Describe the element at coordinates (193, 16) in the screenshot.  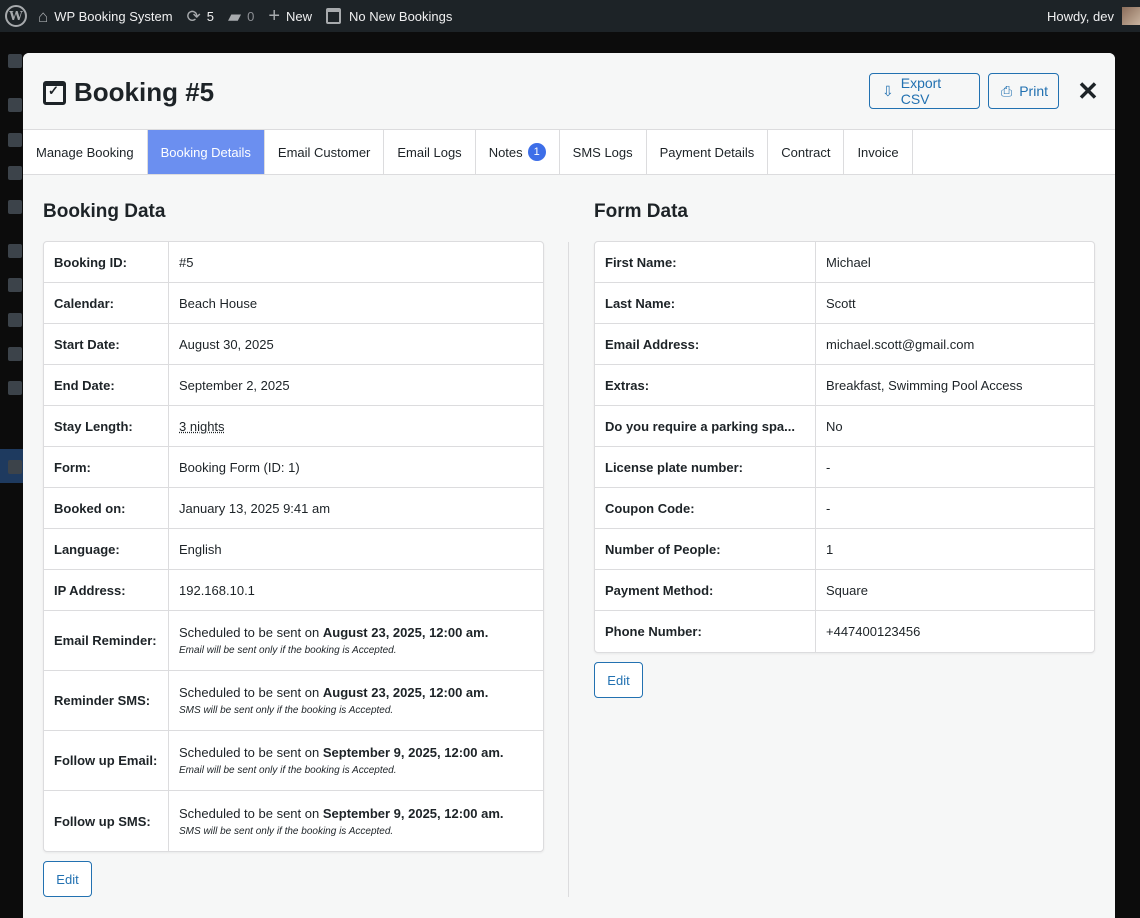
I see `updates-icon: ⟳` at that location.